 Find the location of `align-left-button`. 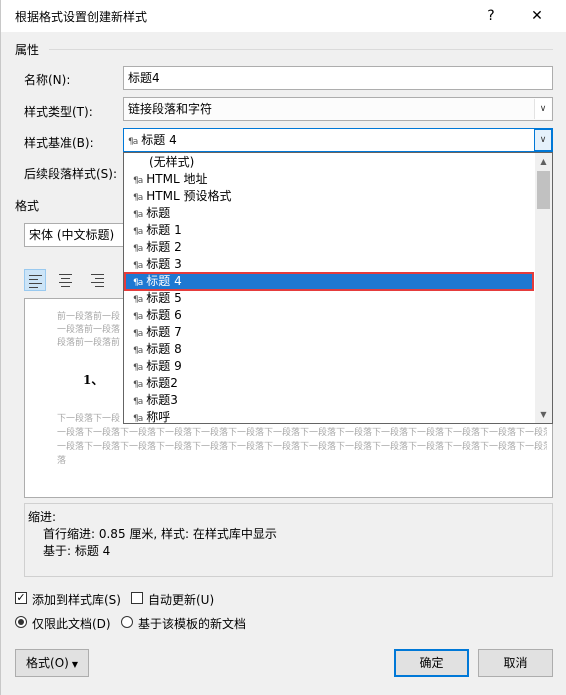

align-left-button is located at coordinates (35, 280).